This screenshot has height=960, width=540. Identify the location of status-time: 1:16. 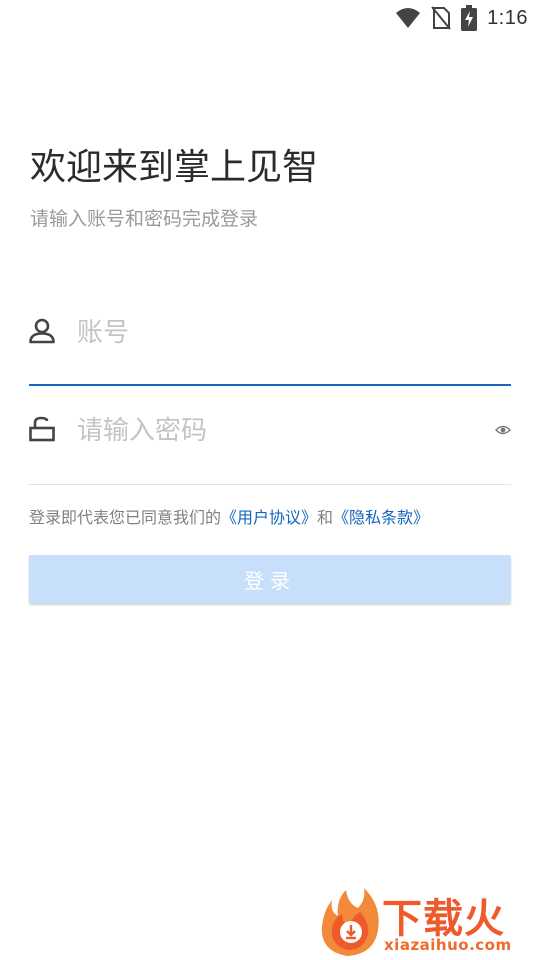
(507, 17).